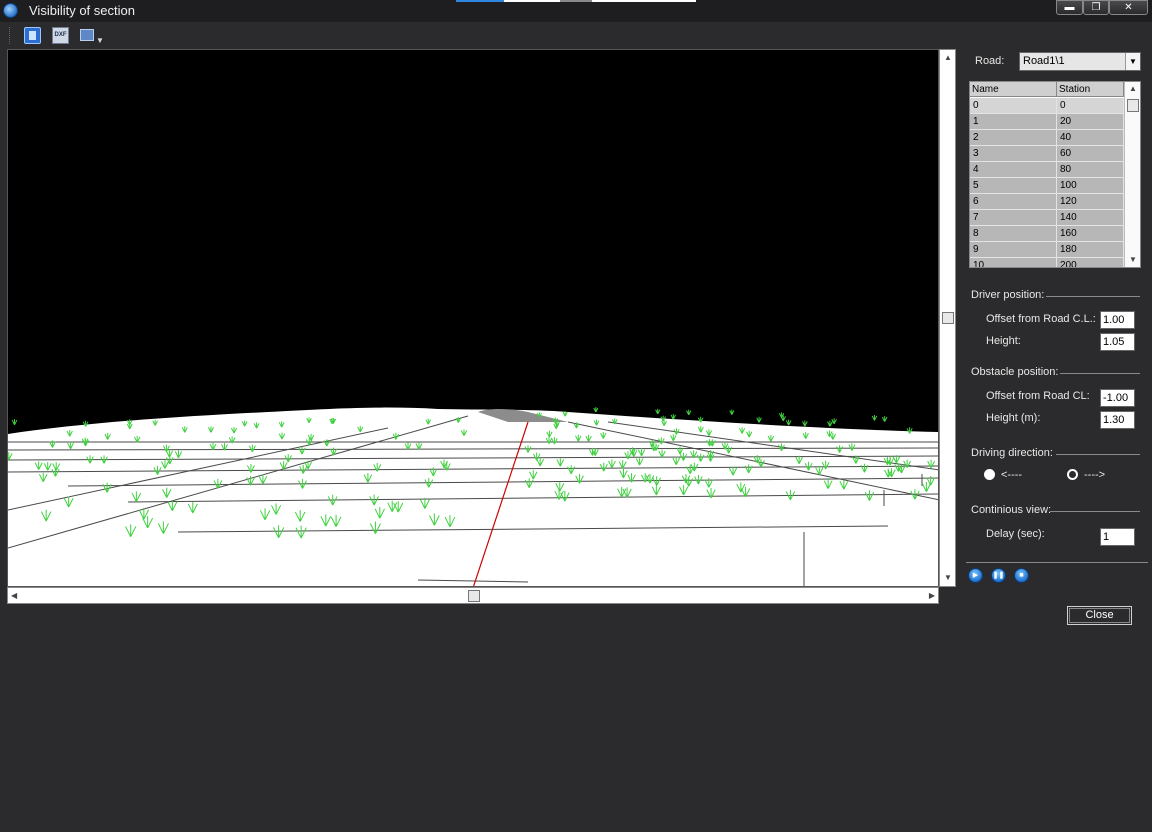 This screenshot has width=1152, height=832. I want to click on minimize-icon: ▬, so click(1069, 7).